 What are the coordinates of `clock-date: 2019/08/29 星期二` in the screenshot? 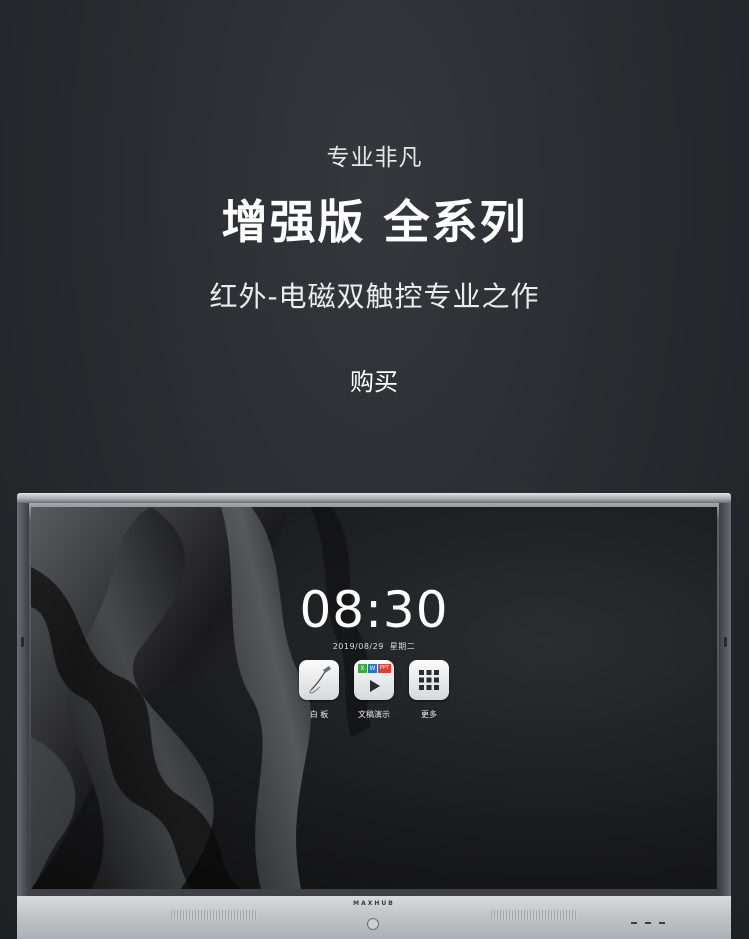 It's located at (374, 646).